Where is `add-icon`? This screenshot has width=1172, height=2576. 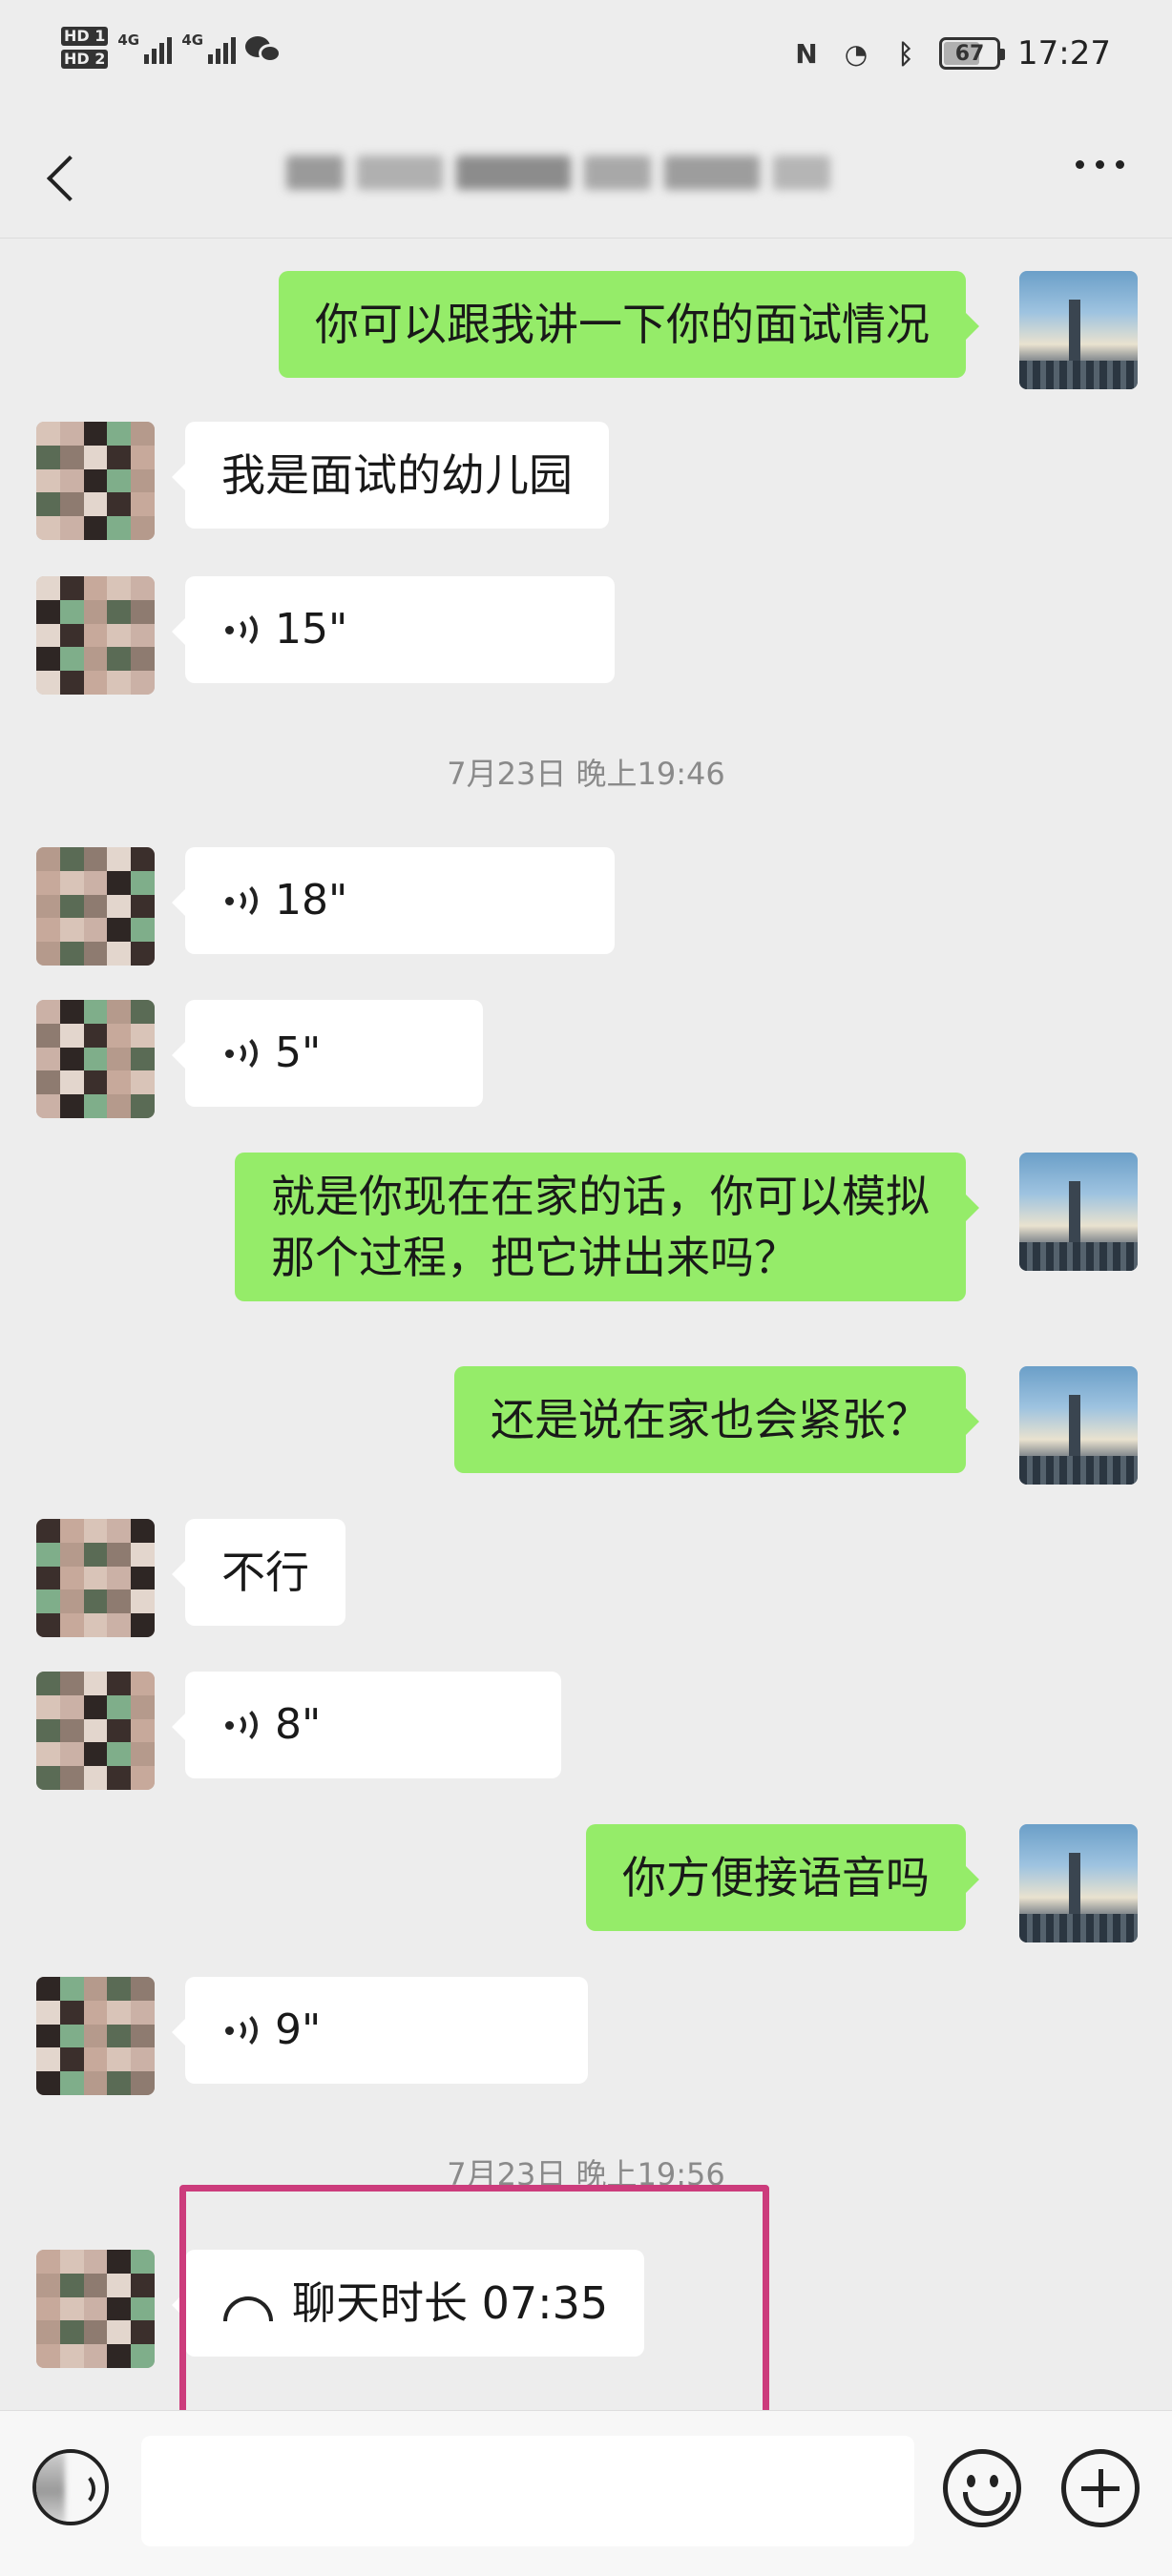
add-icon is located at coordinates (1100, 2488).